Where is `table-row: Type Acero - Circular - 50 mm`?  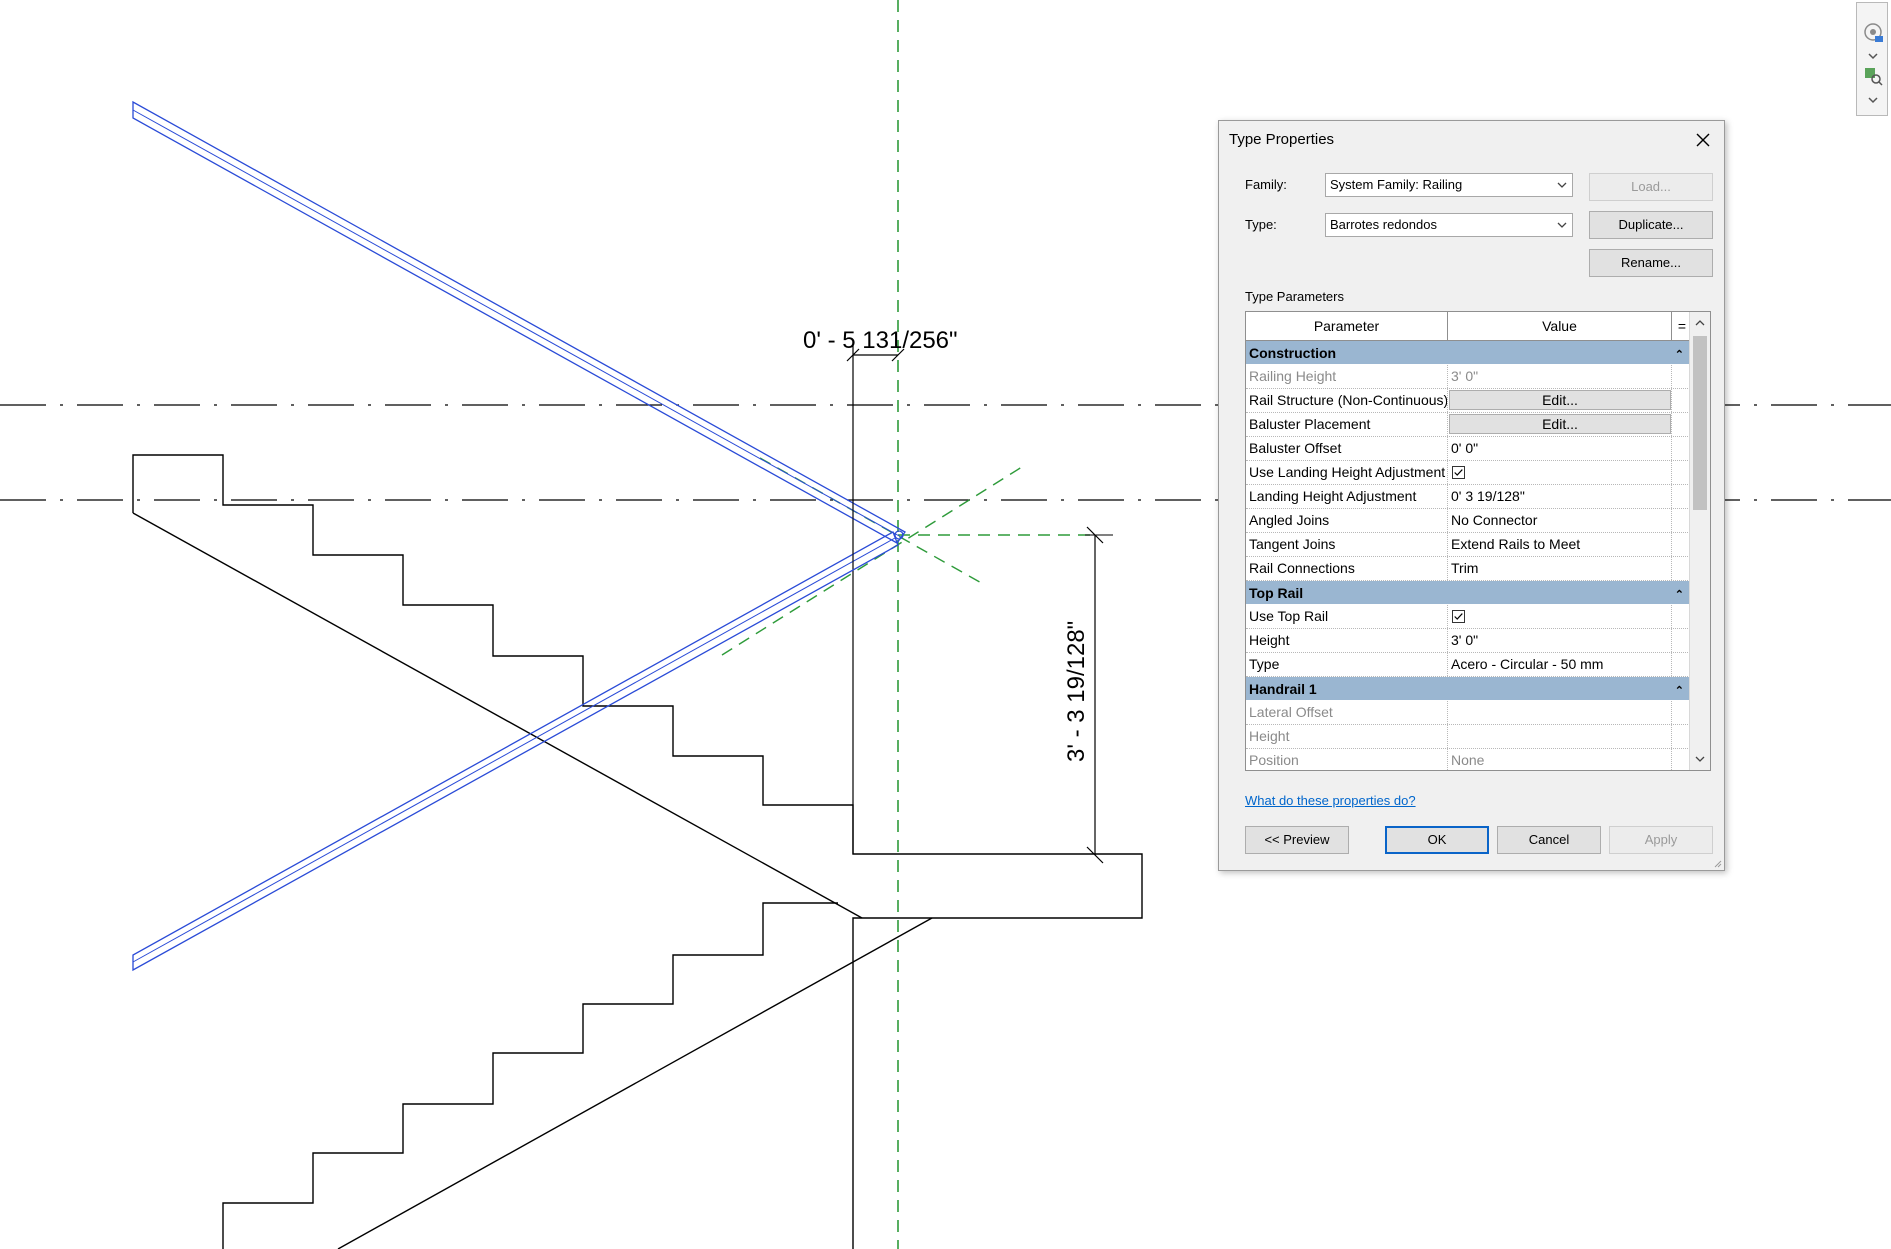
table-row: Type Acero - Circular - 50 mm is located at coordinates (1469, 665).